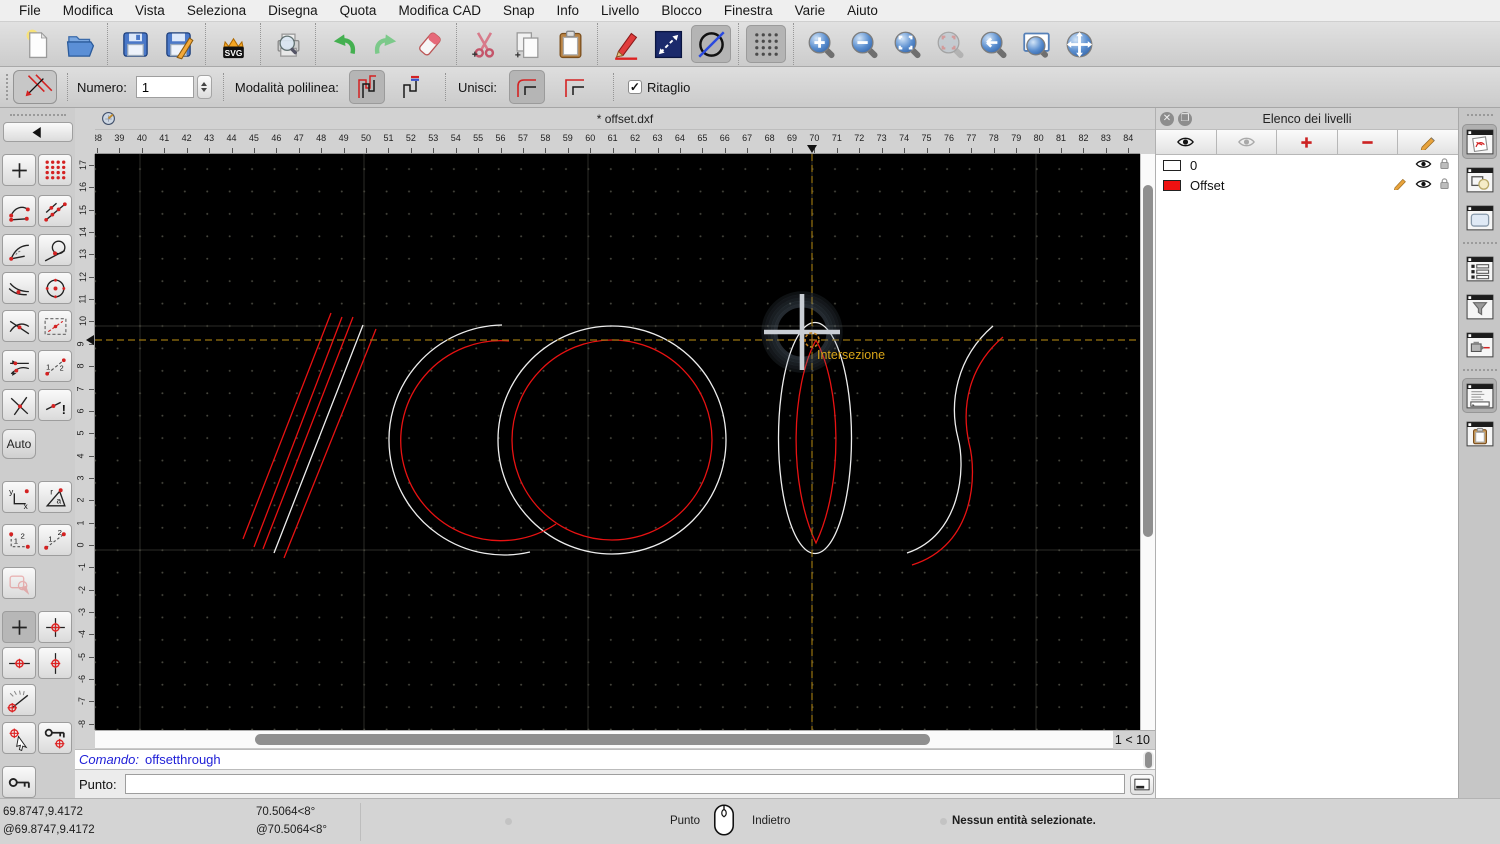 Image resolution: width=1500 pixels, height=844 pixels. Describe the element at coordinates (164, 87) in the screenshot. I see `numero-input` at that location.